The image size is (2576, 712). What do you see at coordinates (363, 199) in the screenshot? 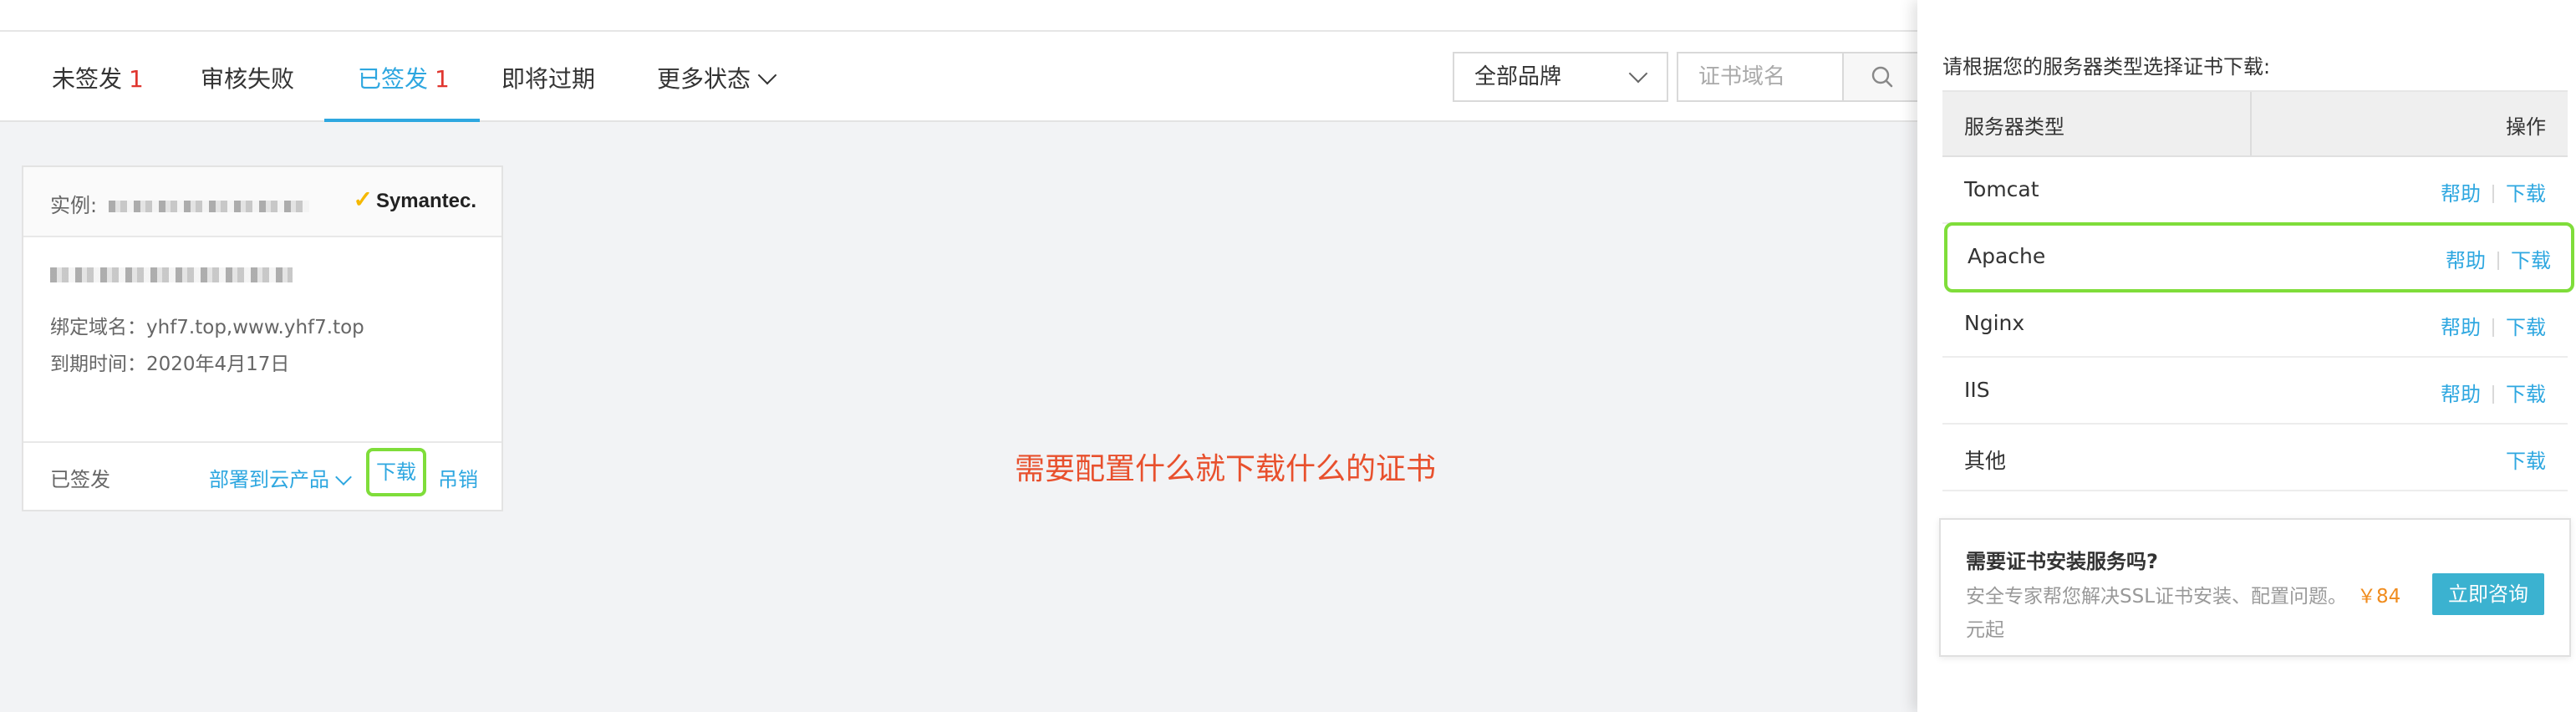
I see `check-icon: ✓` at bounding box center [363, 199].